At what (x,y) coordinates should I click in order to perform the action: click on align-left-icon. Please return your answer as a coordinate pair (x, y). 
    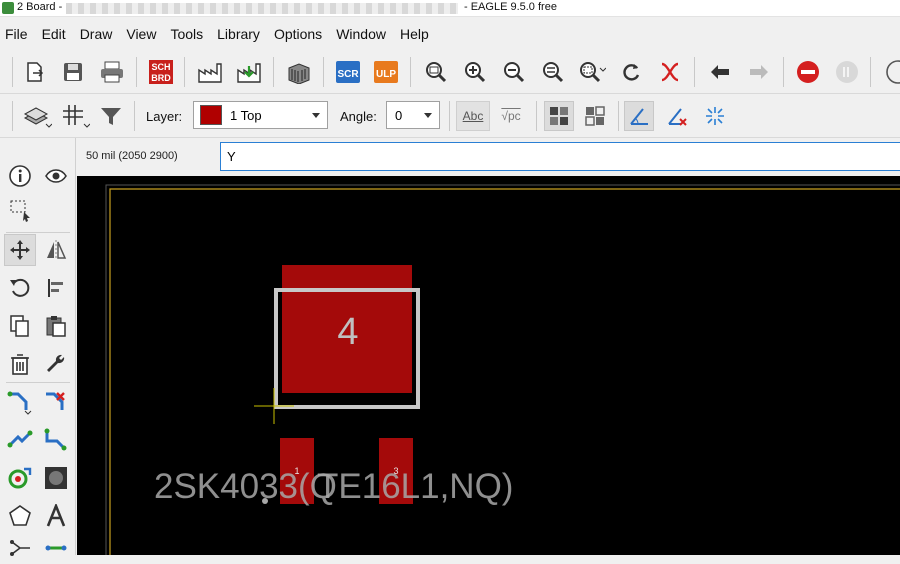
    Looking at the image, I should click on (55, 288).